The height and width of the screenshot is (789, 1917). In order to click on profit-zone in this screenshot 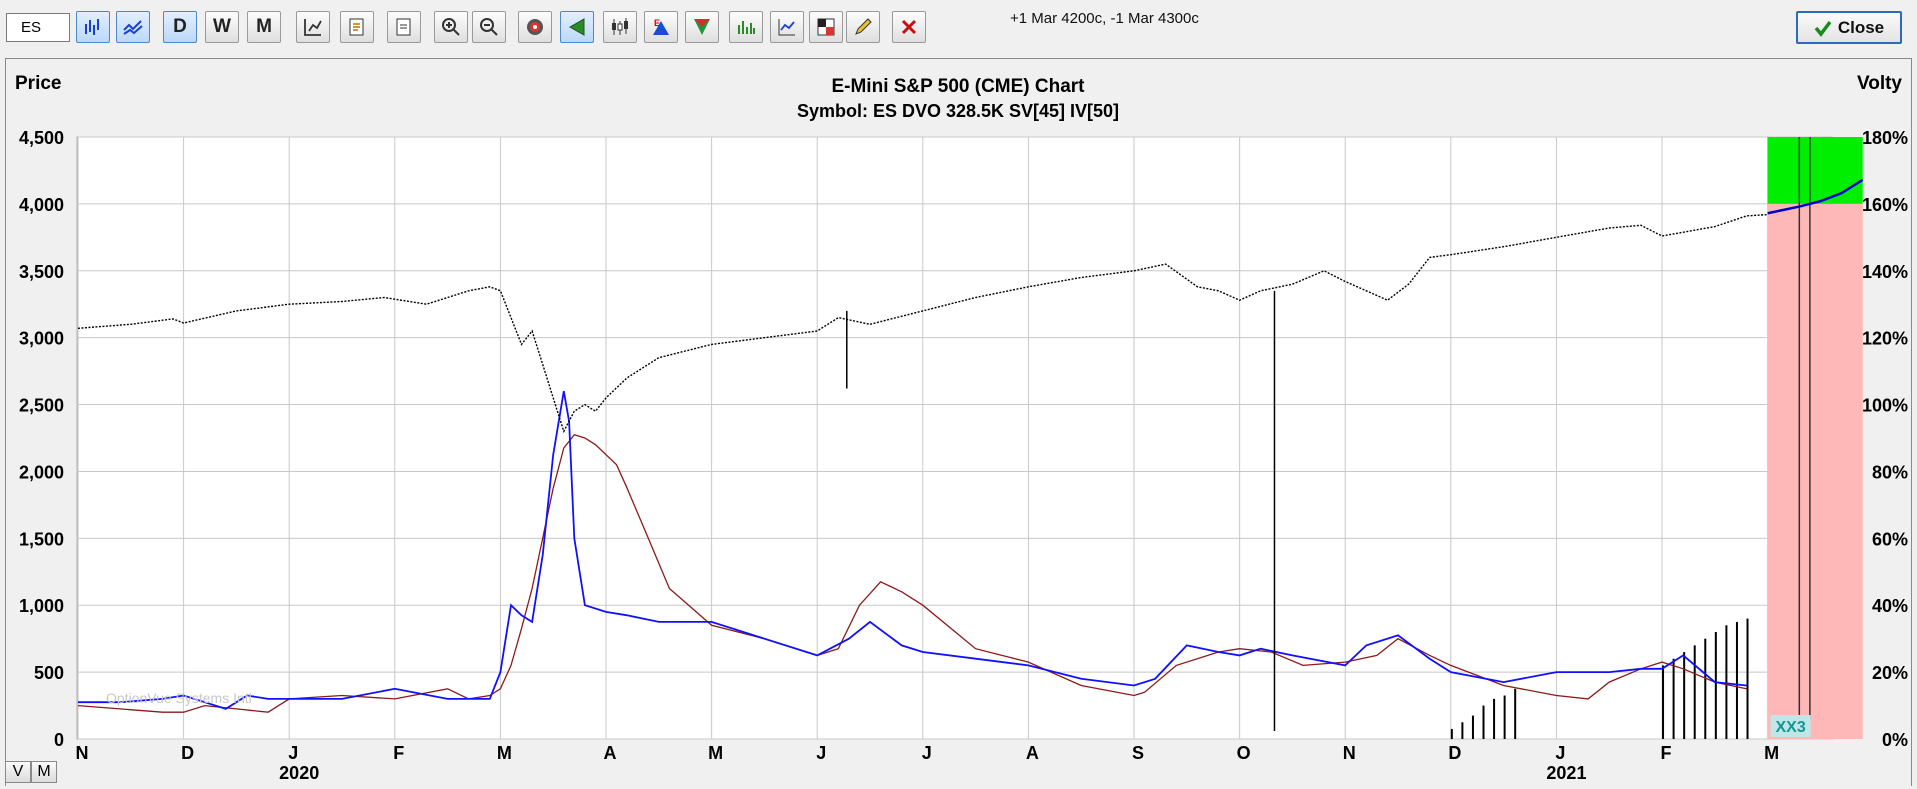, I will do `click(1815, 170)`.